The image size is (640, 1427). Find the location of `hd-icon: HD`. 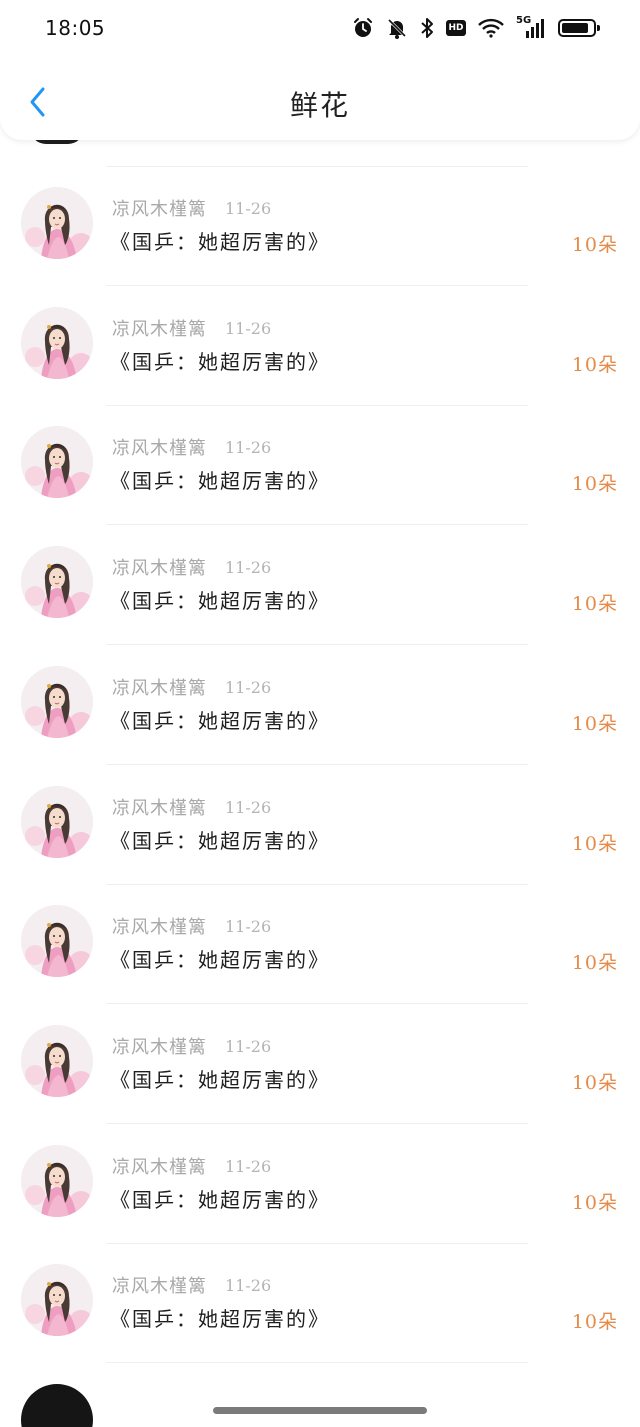

hd-icon: HD is located at coordinates (456, 28).